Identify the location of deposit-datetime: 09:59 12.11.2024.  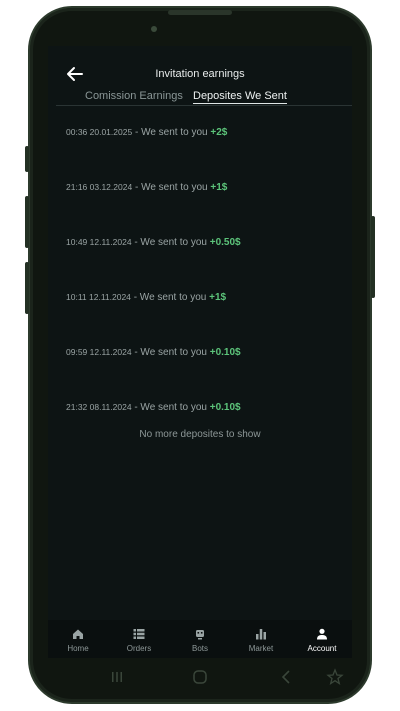
(99, 352).